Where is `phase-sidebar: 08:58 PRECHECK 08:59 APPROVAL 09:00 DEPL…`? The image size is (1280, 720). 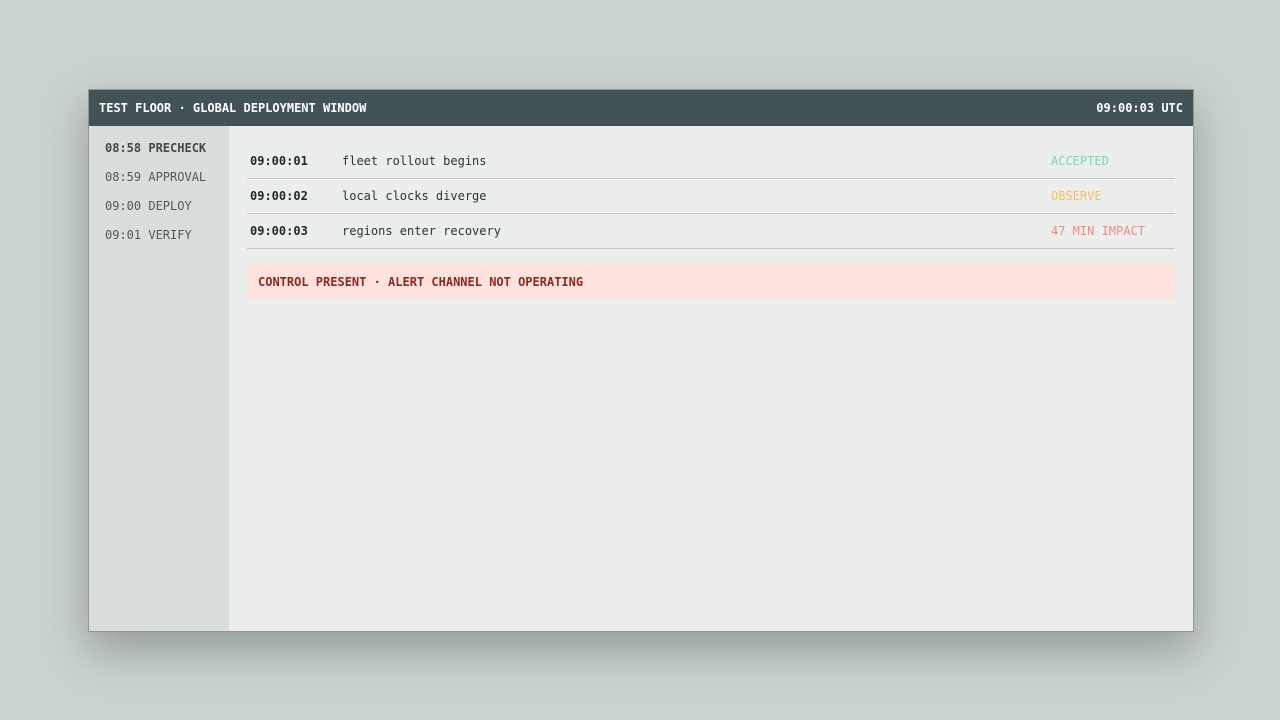
phase-sidebar: 08:58 PRECHECK 08:59 APPROVAL 09:00 DEPL… is located at coordinates (159, 378).